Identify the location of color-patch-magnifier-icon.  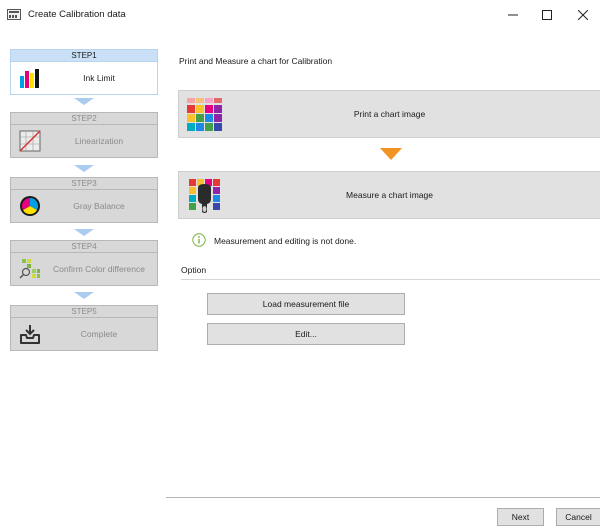
(29, 269).